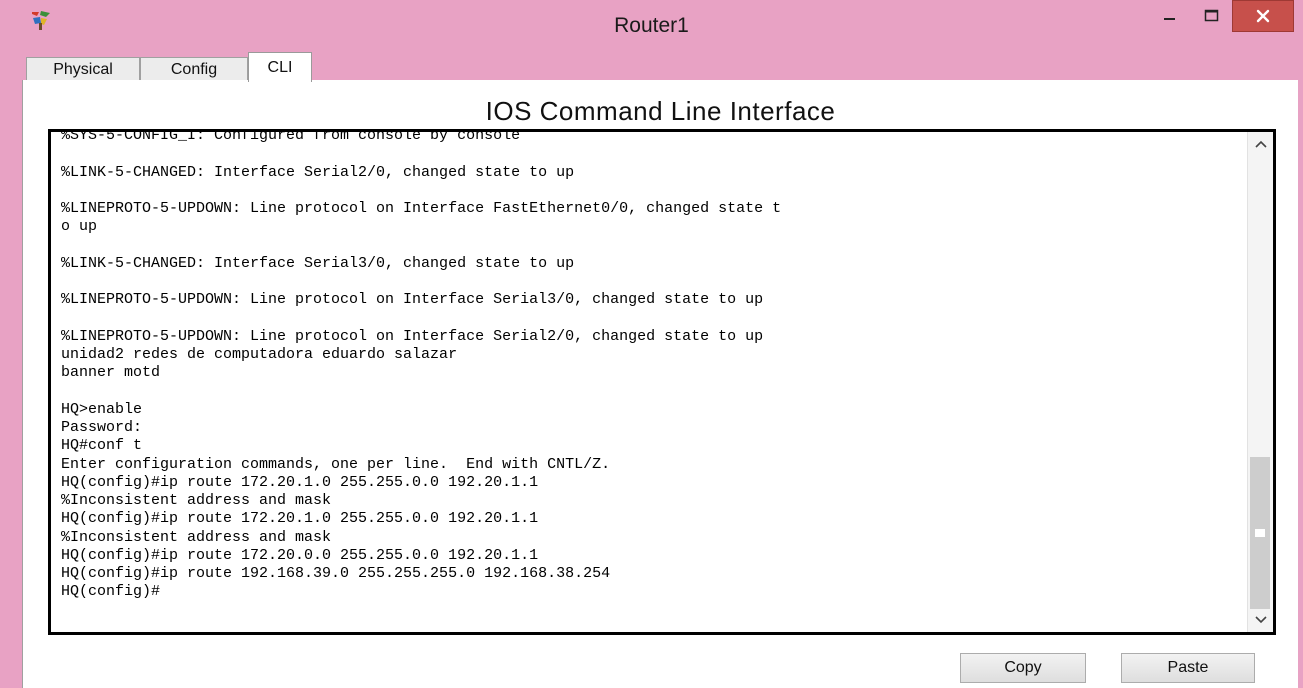  I want to click on maximize-button, so click(1212, 16).